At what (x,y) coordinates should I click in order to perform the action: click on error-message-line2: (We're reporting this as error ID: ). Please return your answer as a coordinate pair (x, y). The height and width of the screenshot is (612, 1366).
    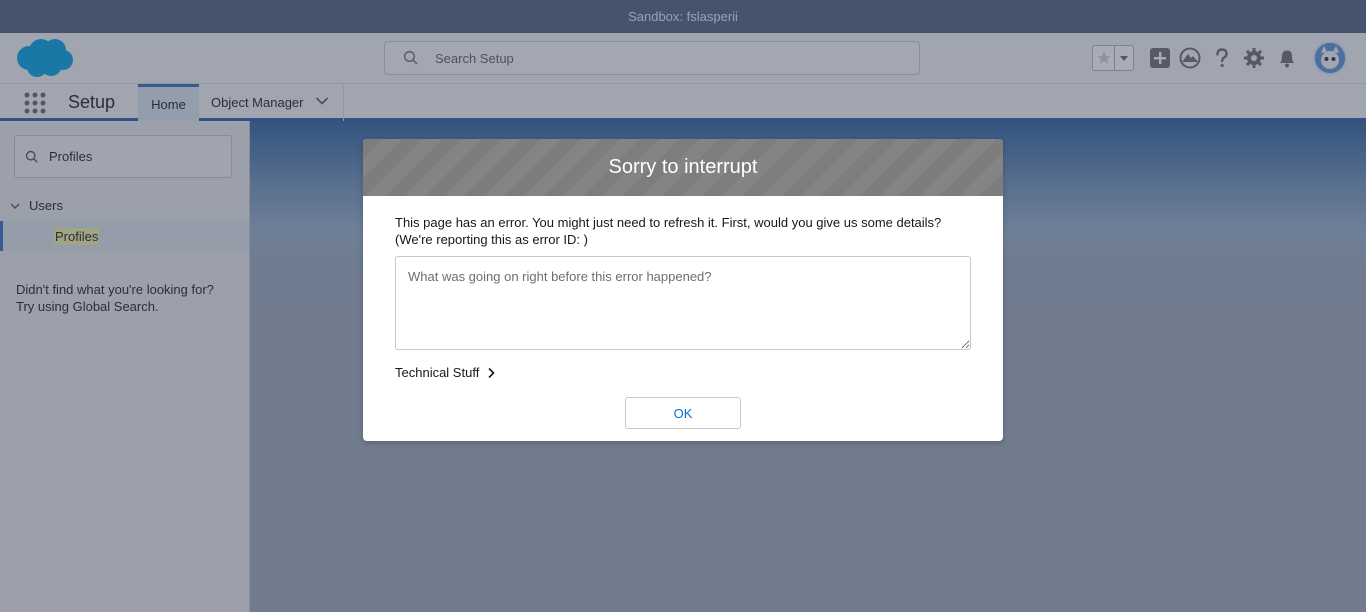
    Looking at the image, I should click on (491, 239).